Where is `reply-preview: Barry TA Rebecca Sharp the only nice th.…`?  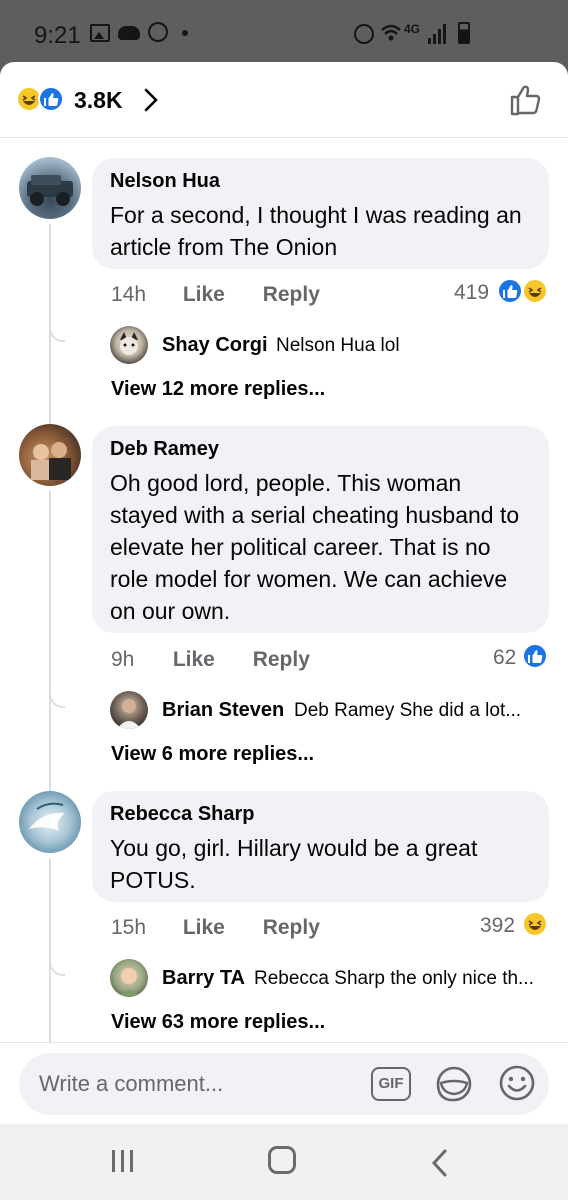
reply-preview: Barry TA Rebecca Sharp the only nice th.… is located at coordinates (330, 979).